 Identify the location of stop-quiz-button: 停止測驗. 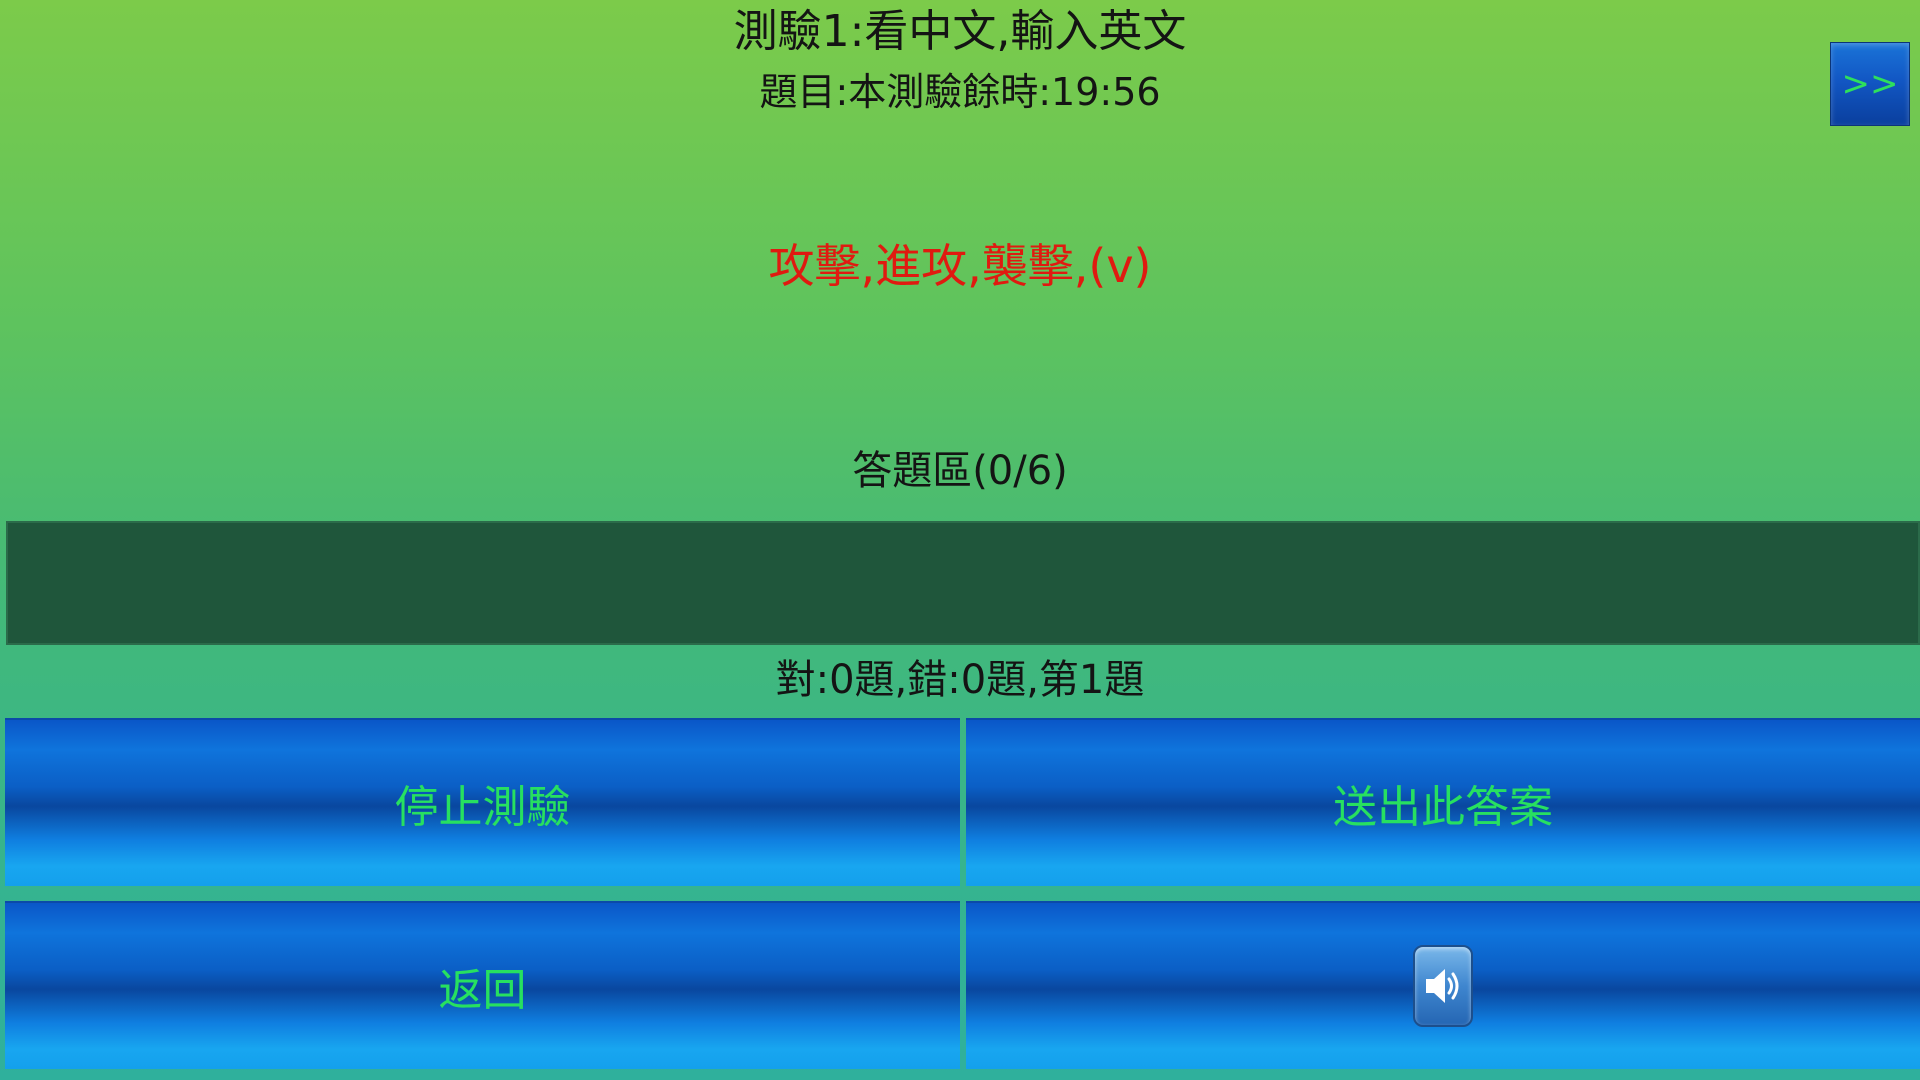
(482, 802).